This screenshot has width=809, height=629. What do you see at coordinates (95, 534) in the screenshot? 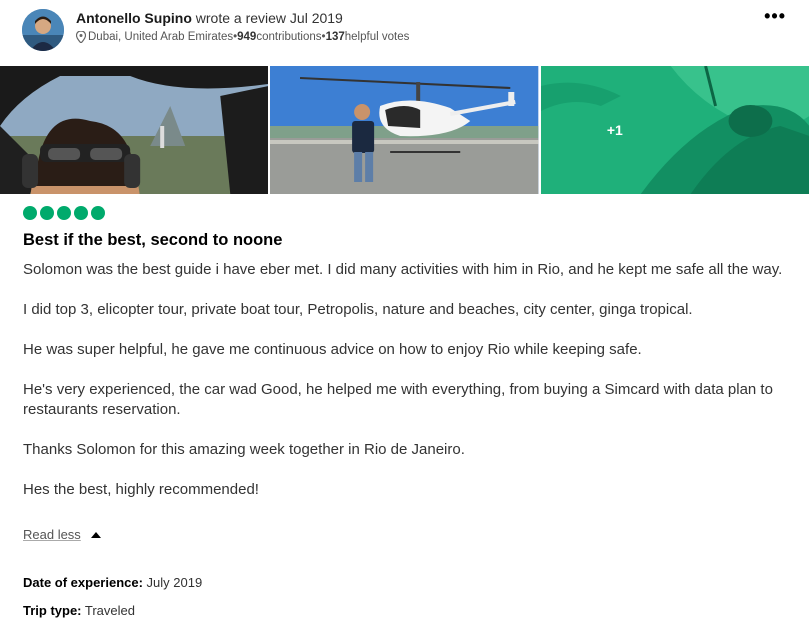
I see `caret-up-icon` at bounding box center [95, 534].